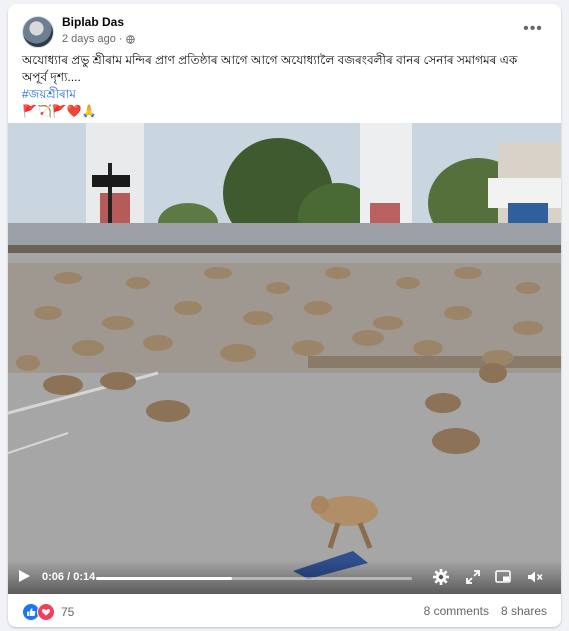 The height and width of the screenshot is (631, 569). I want to click on post-footer: 75 8 comments 8 shares, so click(284, 612).